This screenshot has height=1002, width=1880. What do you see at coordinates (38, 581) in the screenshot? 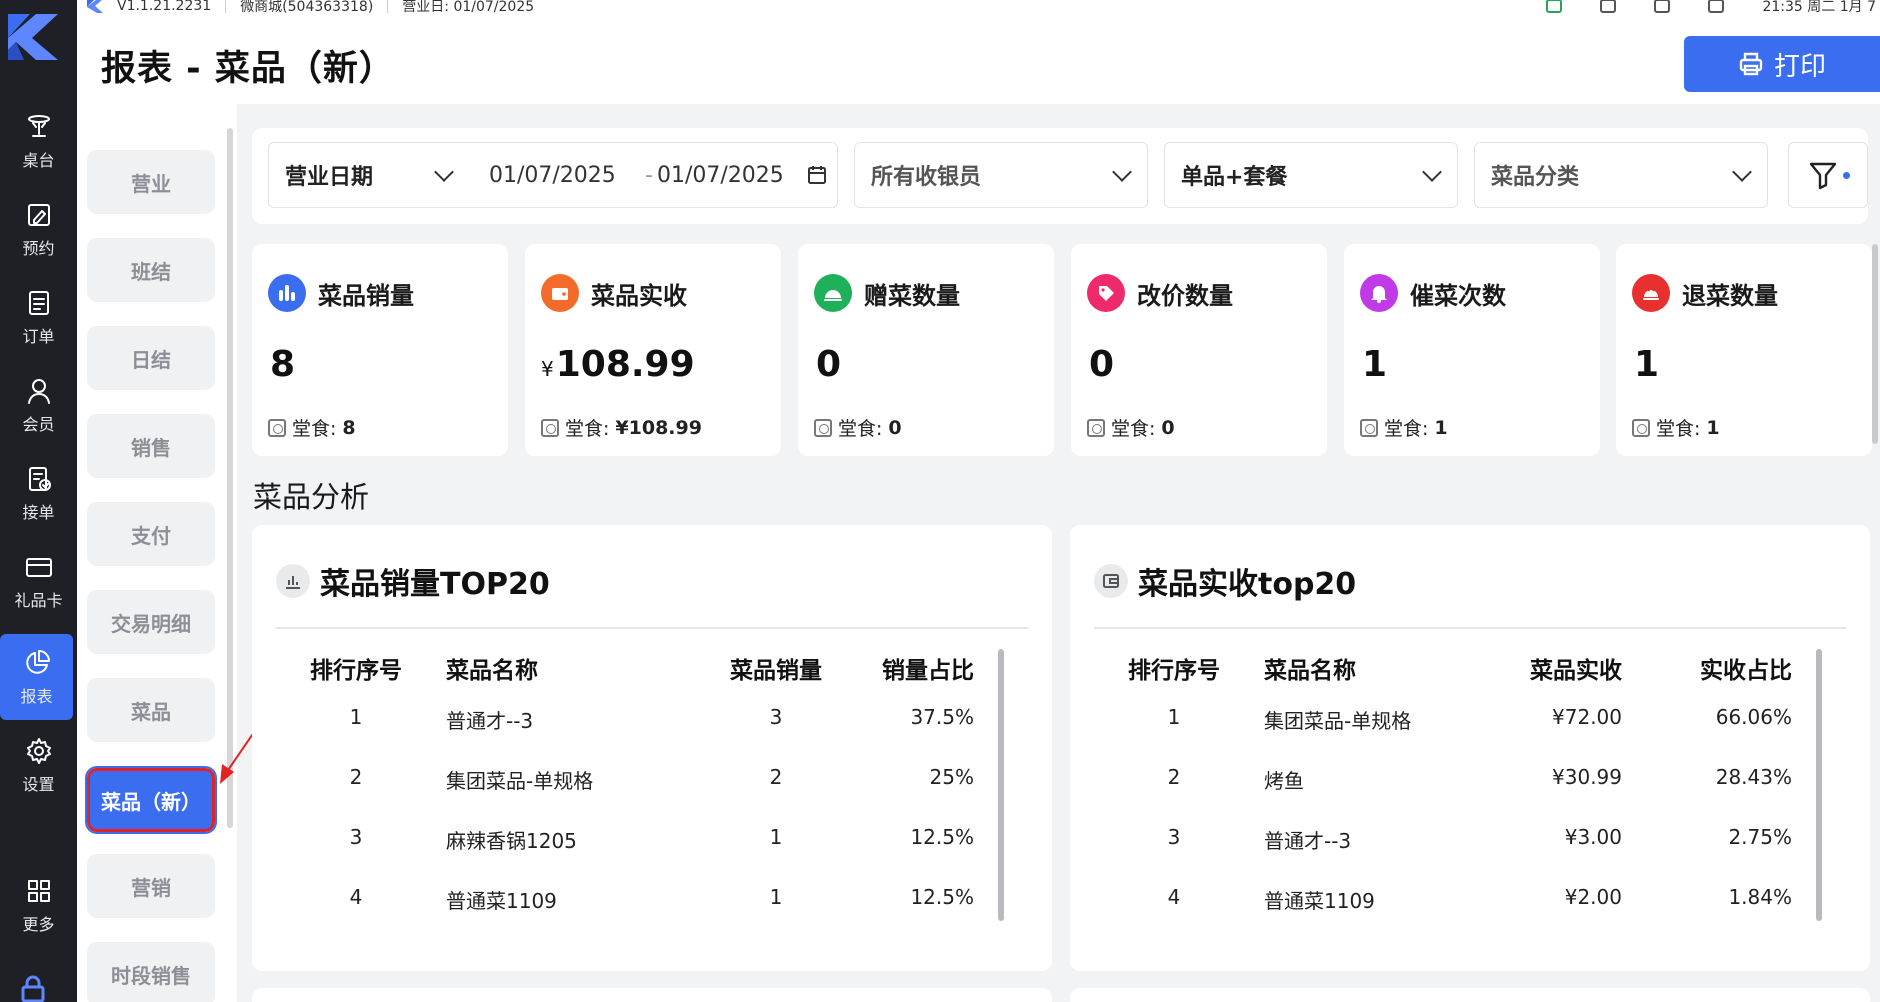
I see `rail-item-gift-card: 礼品卡` at bounding box center [38, 581].